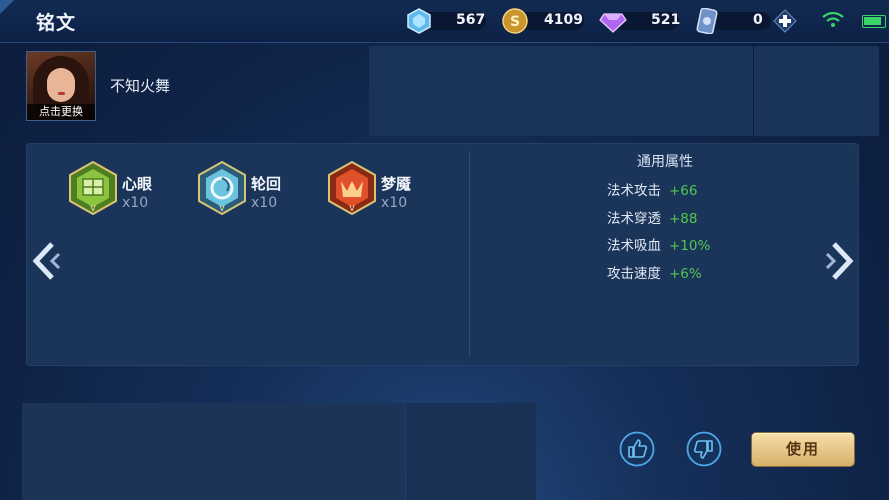 This screenshot has width=889, height=500. What do you see at coordinates (733, 21) in the screenshot?
I see `resource-coupon: 0` at bounding box center [733, 21].